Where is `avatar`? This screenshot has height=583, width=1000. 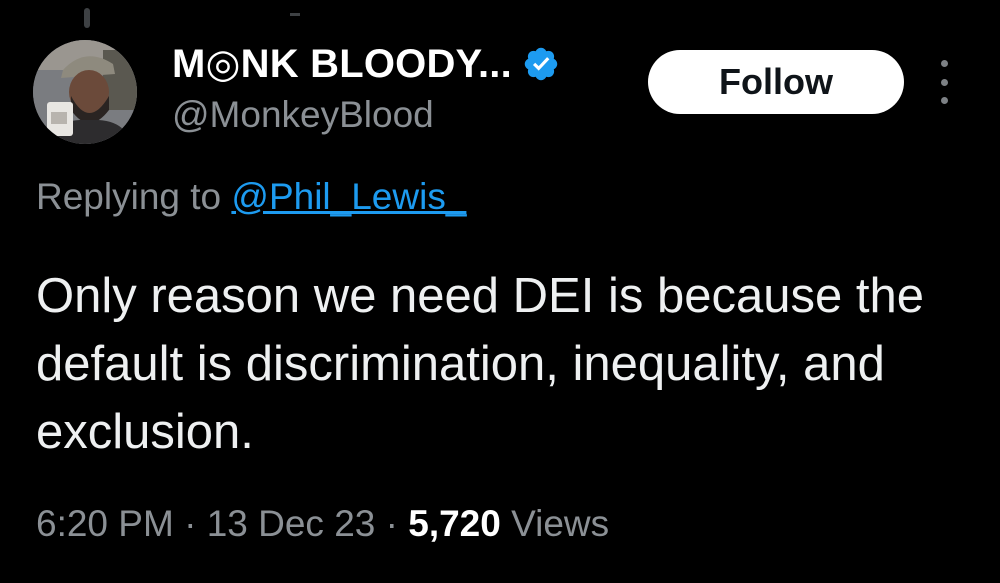
avatar is located at coordinates (85, 92).